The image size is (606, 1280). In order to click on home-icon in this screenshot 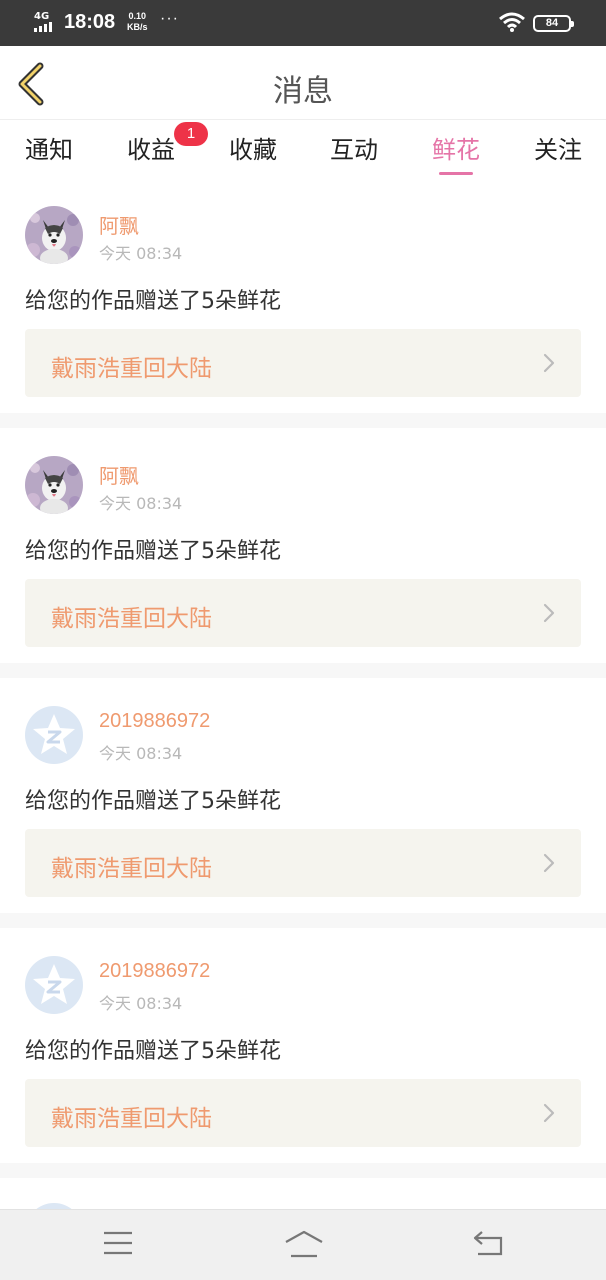, I will do `click(304, 1244)`.